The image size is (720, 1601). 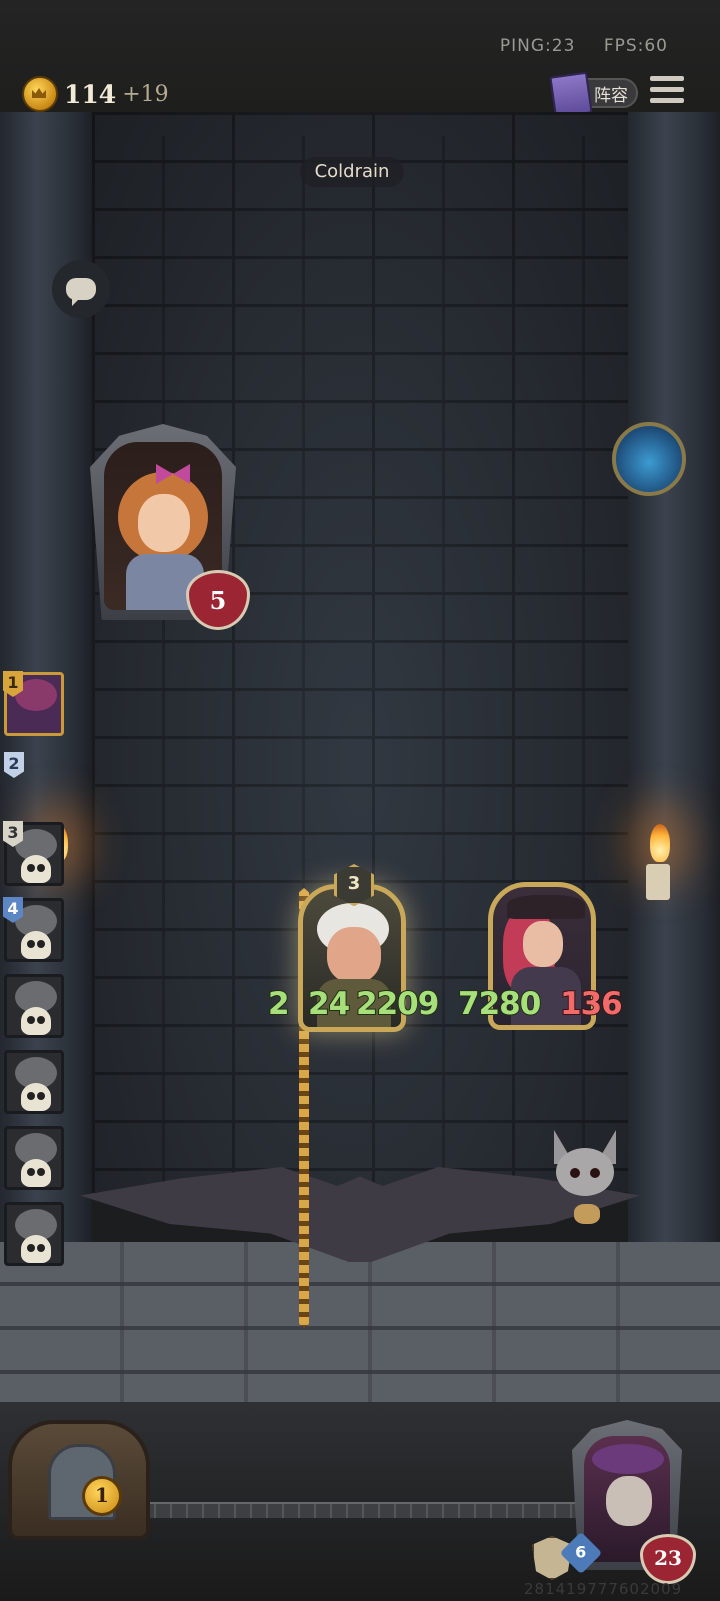 What do you see at coordinates (660, 843) in the screenshot?
I see `torch-flame-right` at bounding box center [660, 843].